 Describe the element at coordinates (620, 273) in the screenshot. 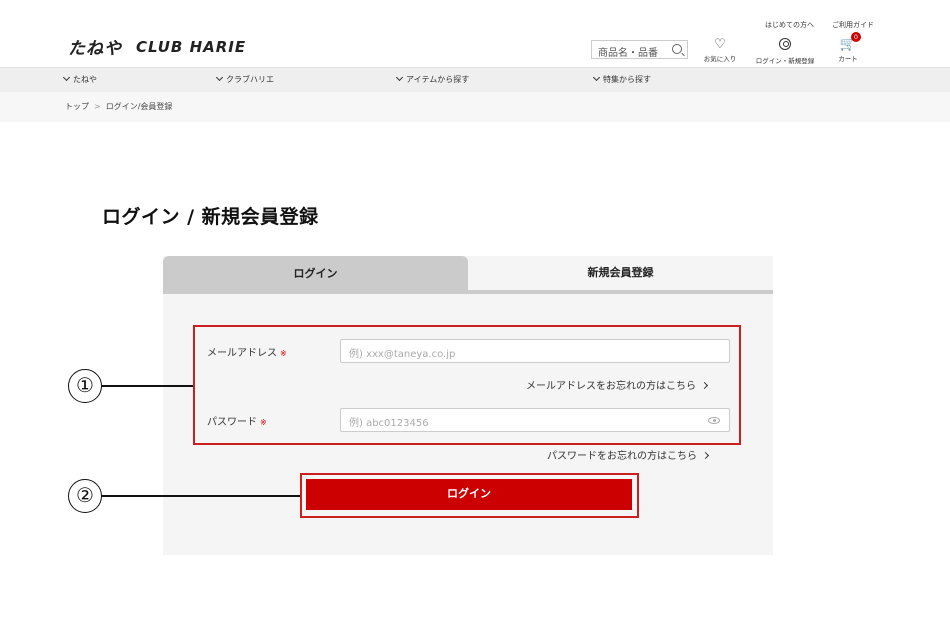

I see `tab-register: 新規会員登録` at that location.